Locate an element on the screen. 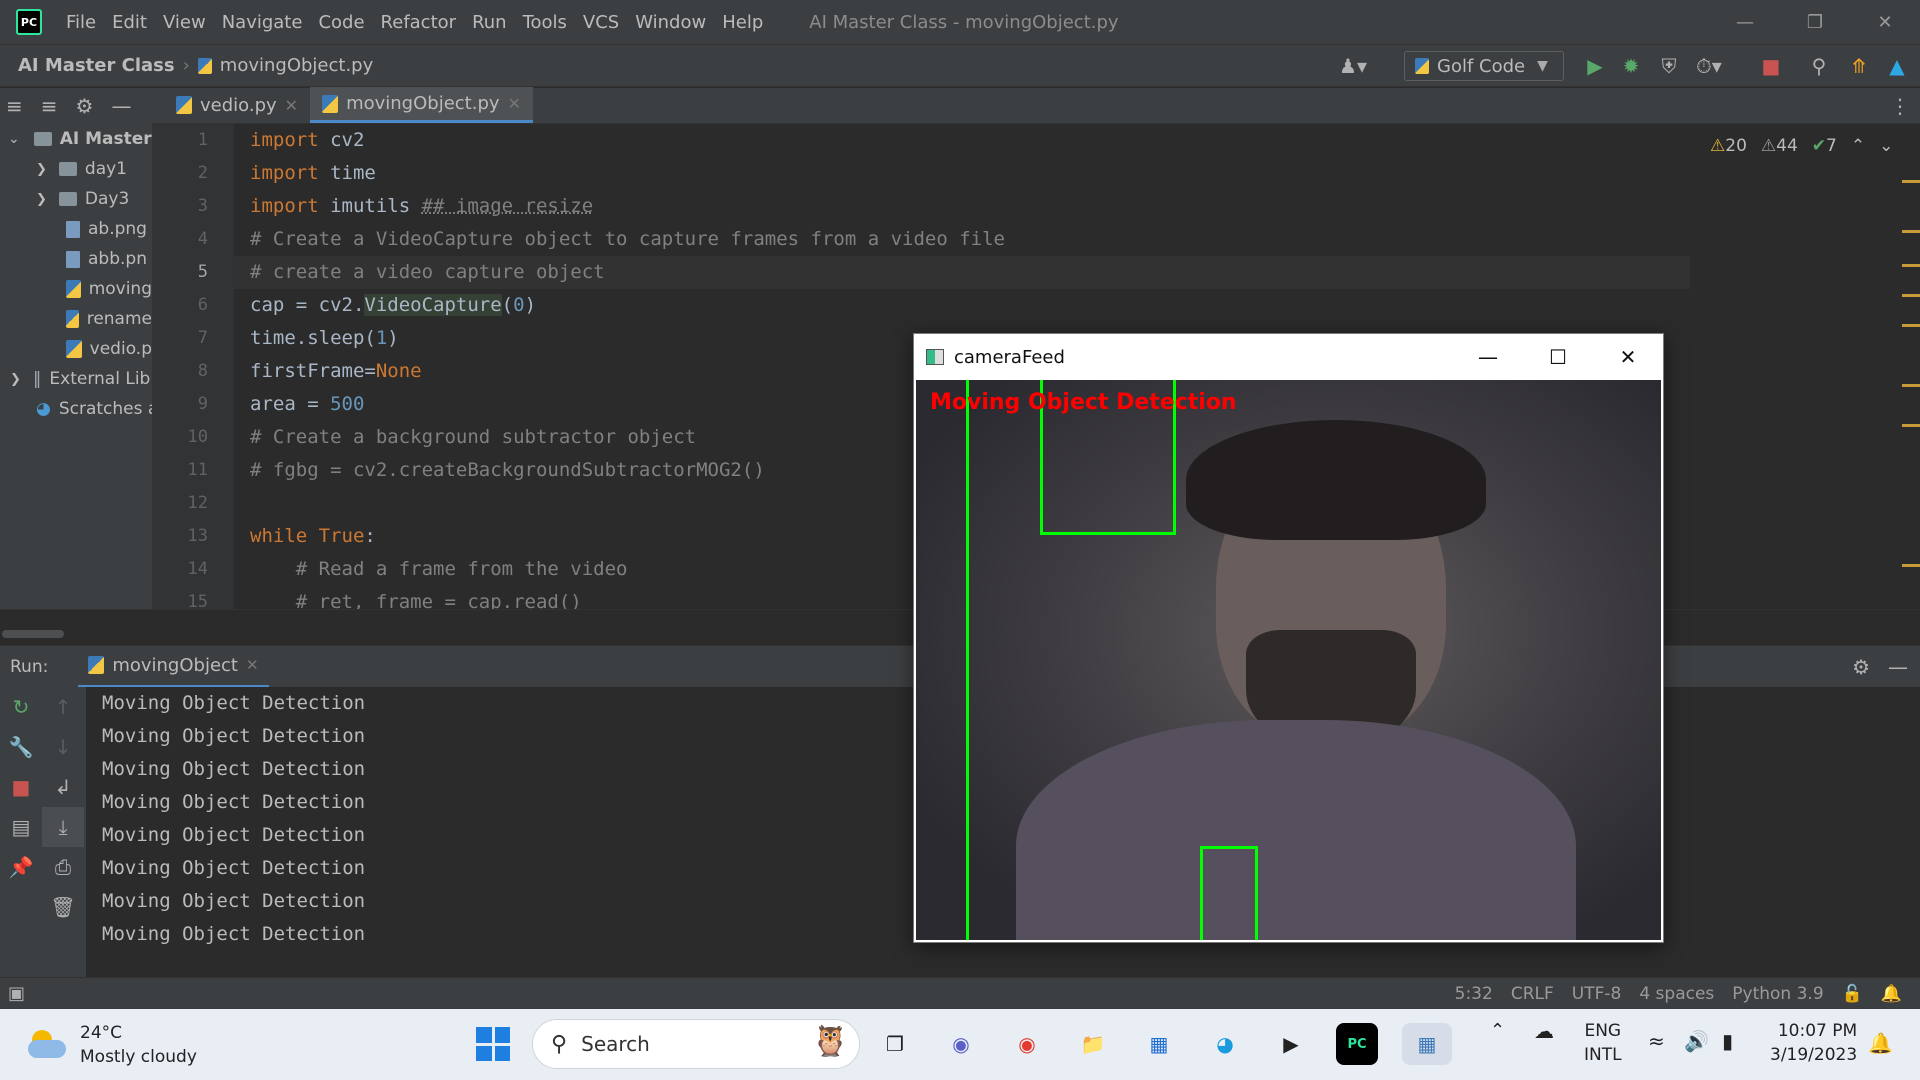 The image size is (1920, 1080). chrome-icon: ◉ is located at coordinates (1027, 1044).